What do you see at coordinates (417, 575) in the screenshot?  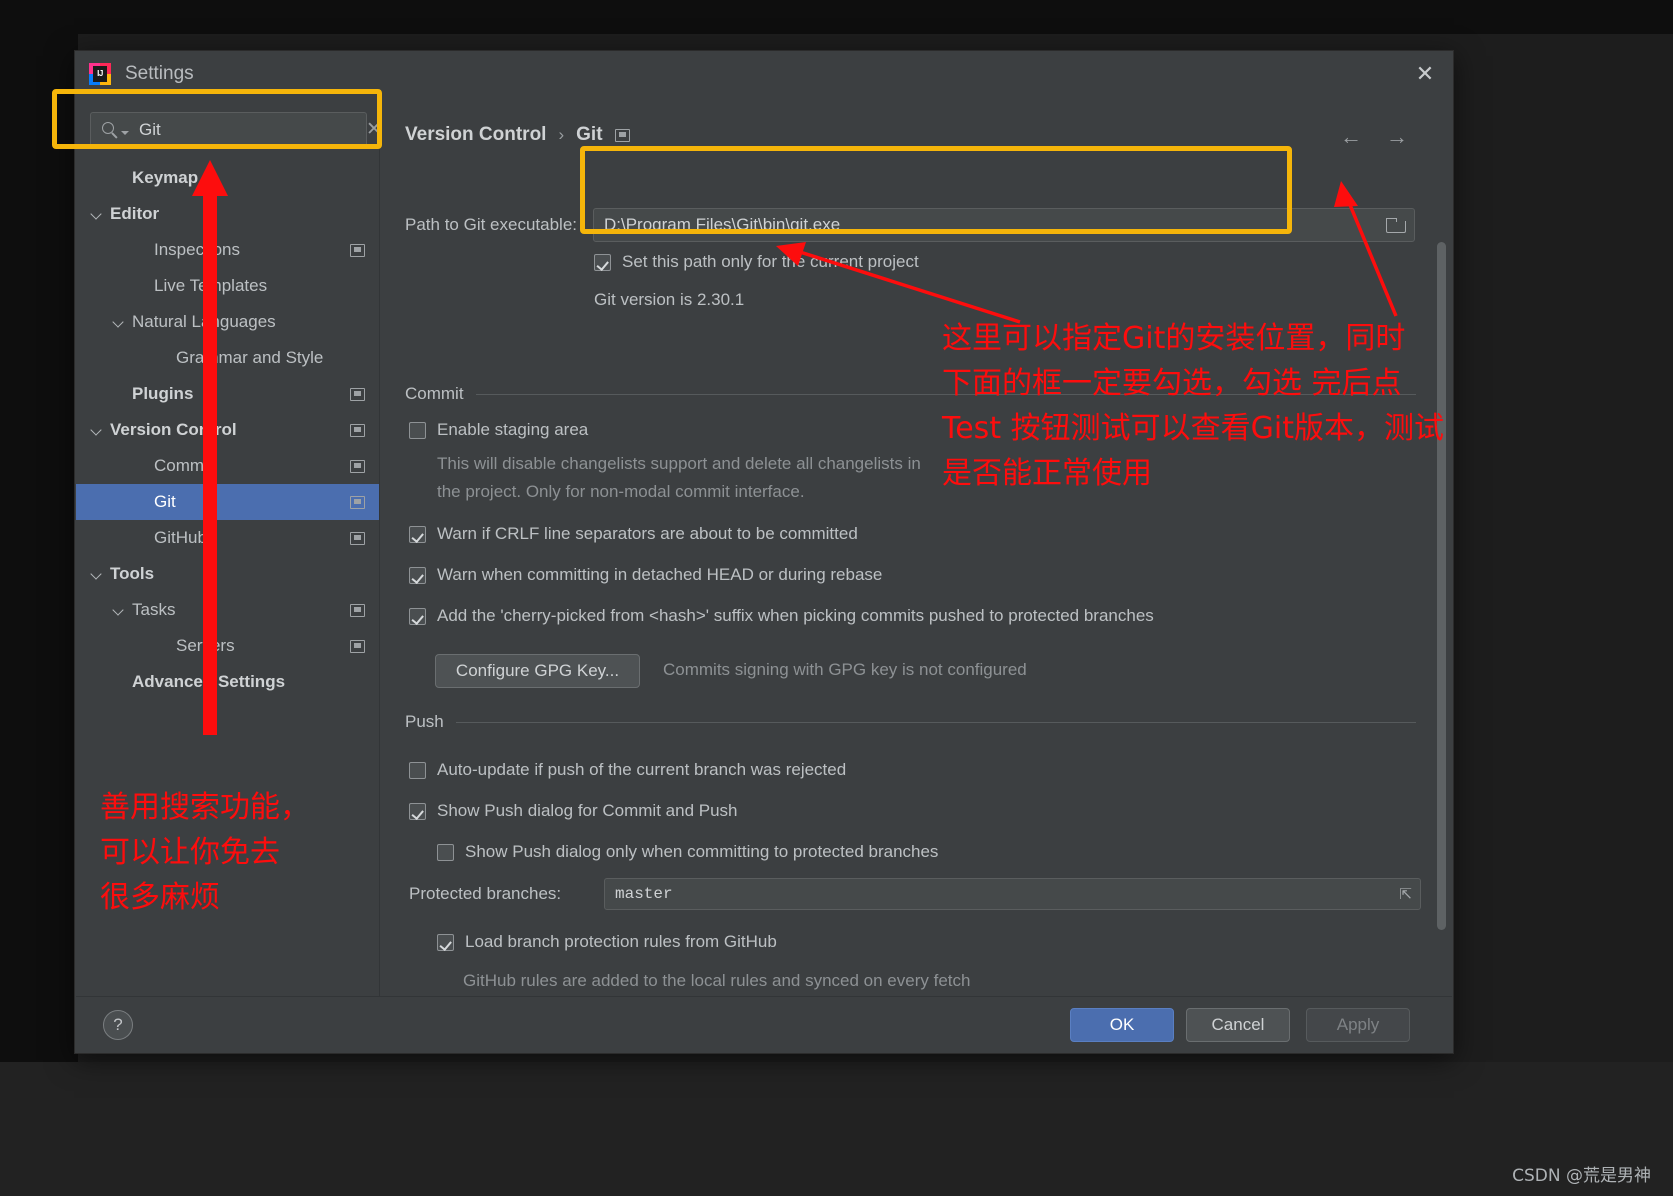 I see `warn-detached-head-checkbox` at bounding box center [417, 575].